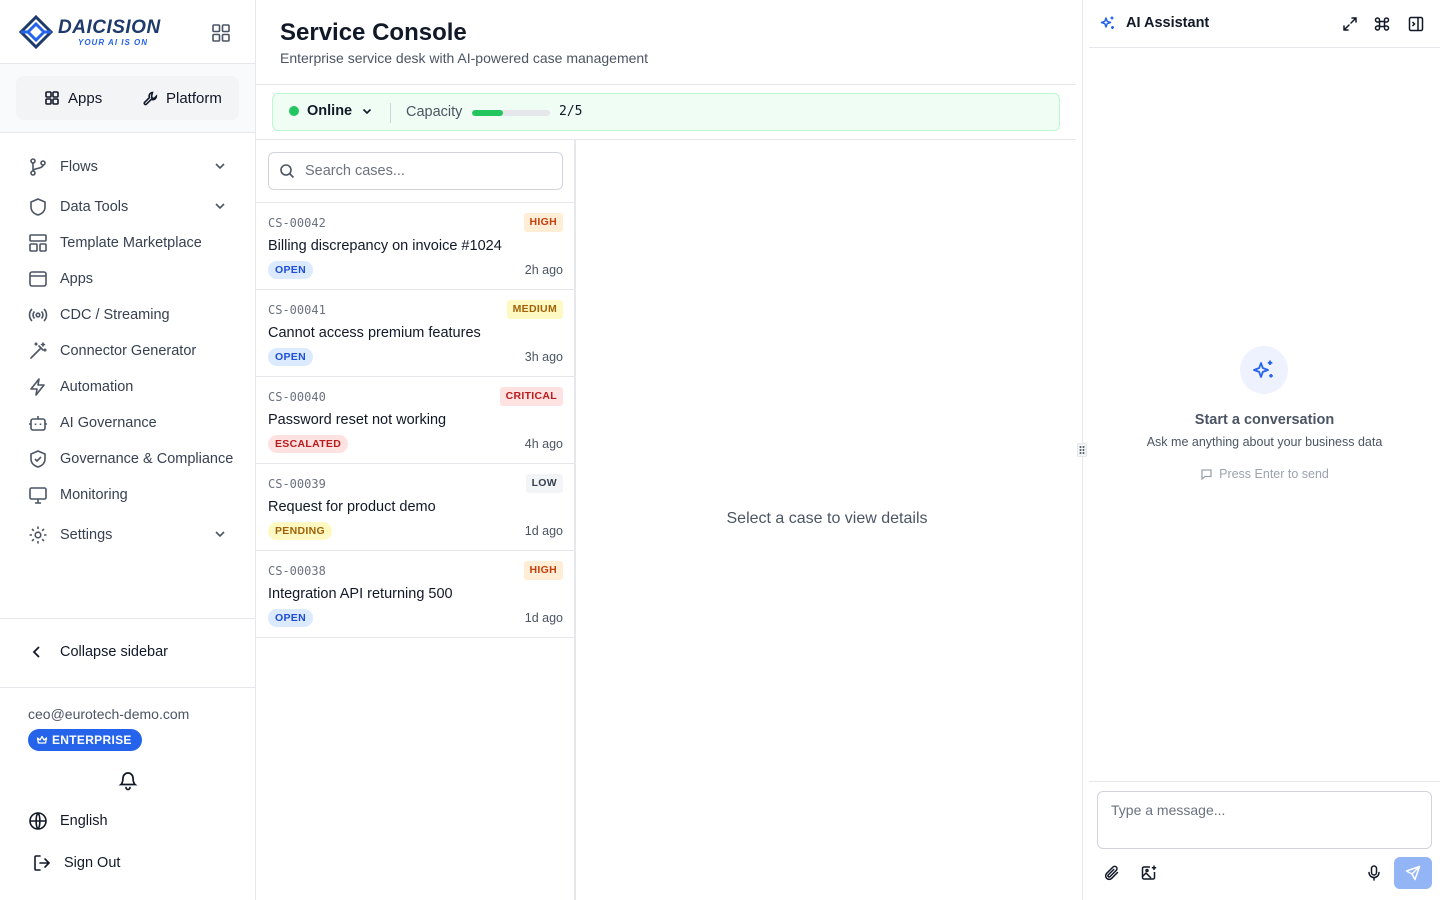 This screenshot has width=1440, height=900. I want to click on sidebar-item-monitoring: Monitoring, so click(128, 495).